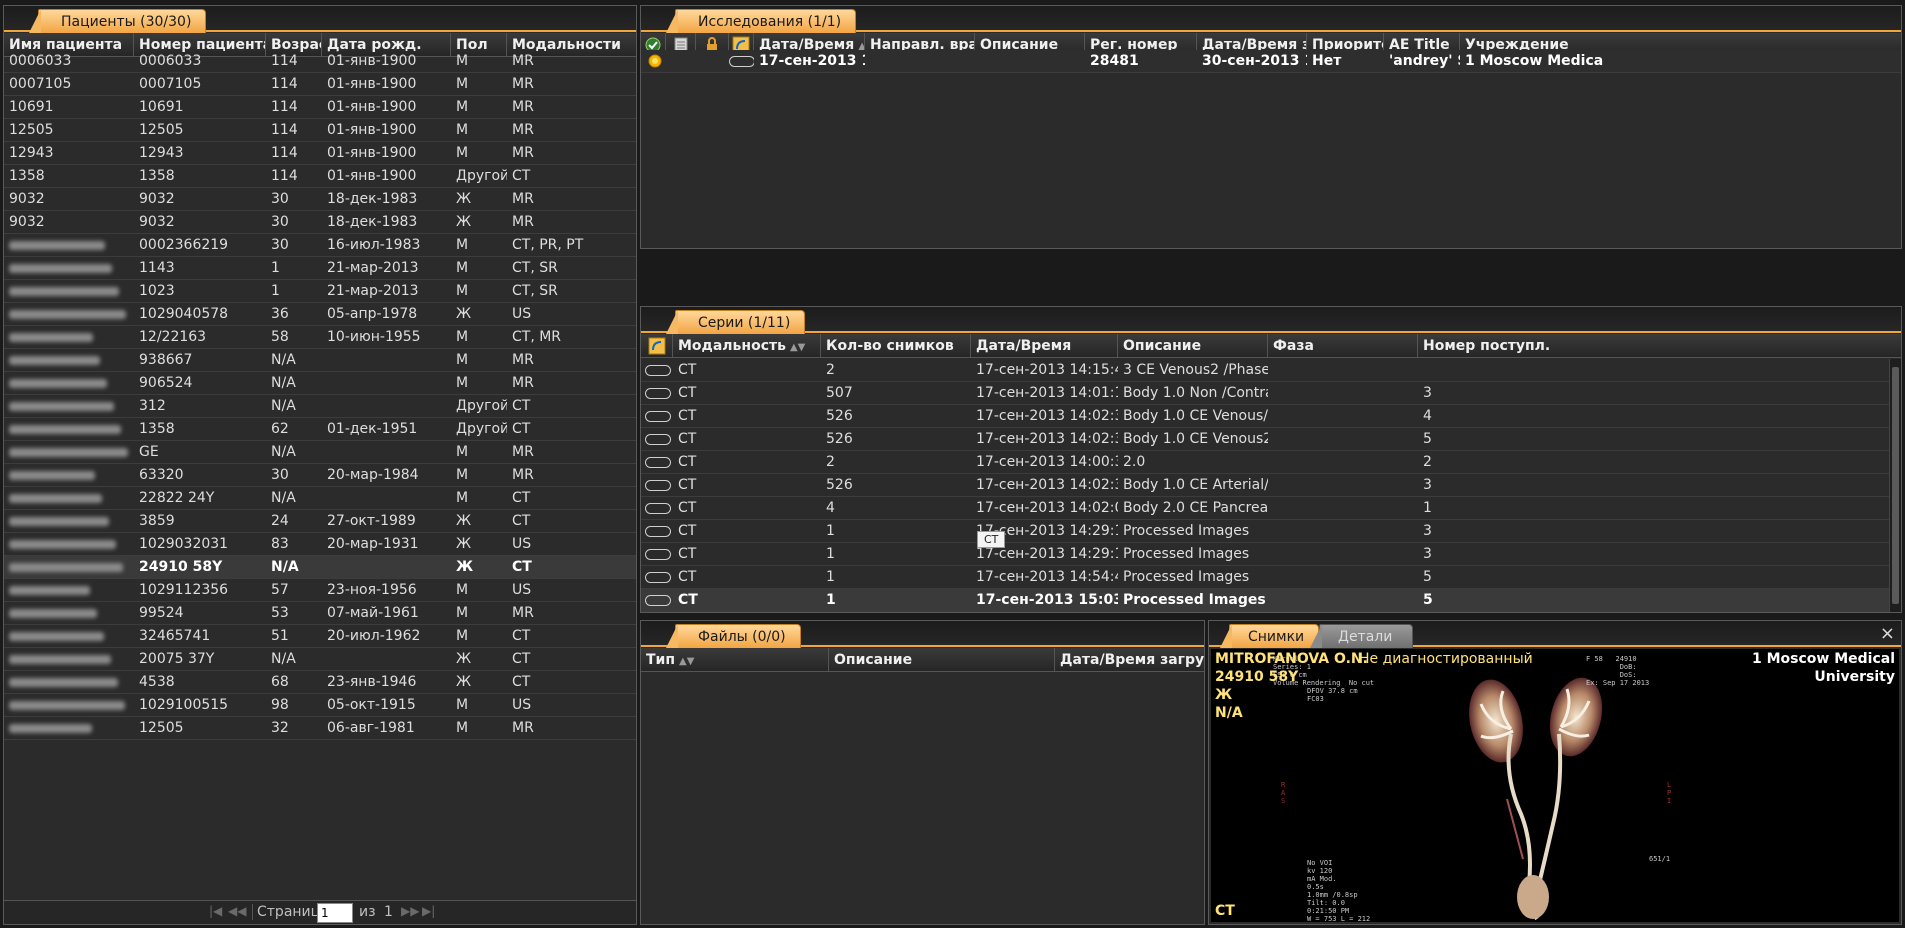 The image size is (1905, 928). What do you see at coordinates (335, 913) in the screenshot?
I see `page-number-input` at bounding box center [335, 913].